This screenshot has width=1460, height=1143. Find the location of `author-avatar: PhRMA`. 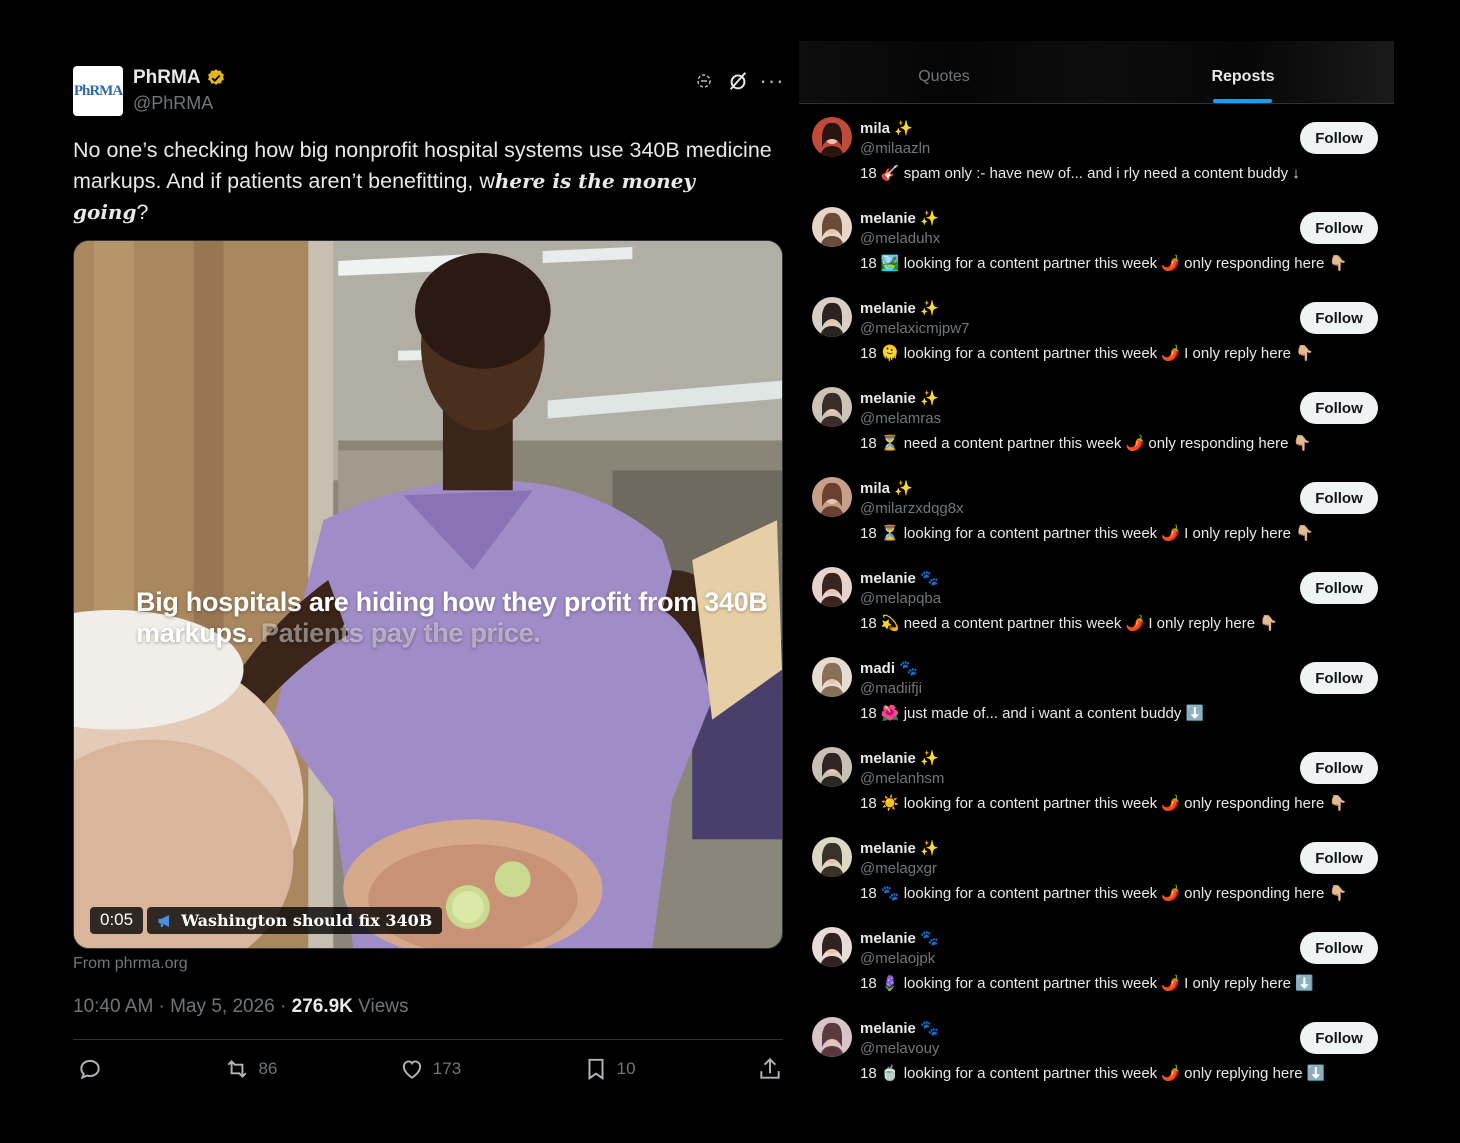

author-avatar: PhRMA is located at coordinates (98, 91).